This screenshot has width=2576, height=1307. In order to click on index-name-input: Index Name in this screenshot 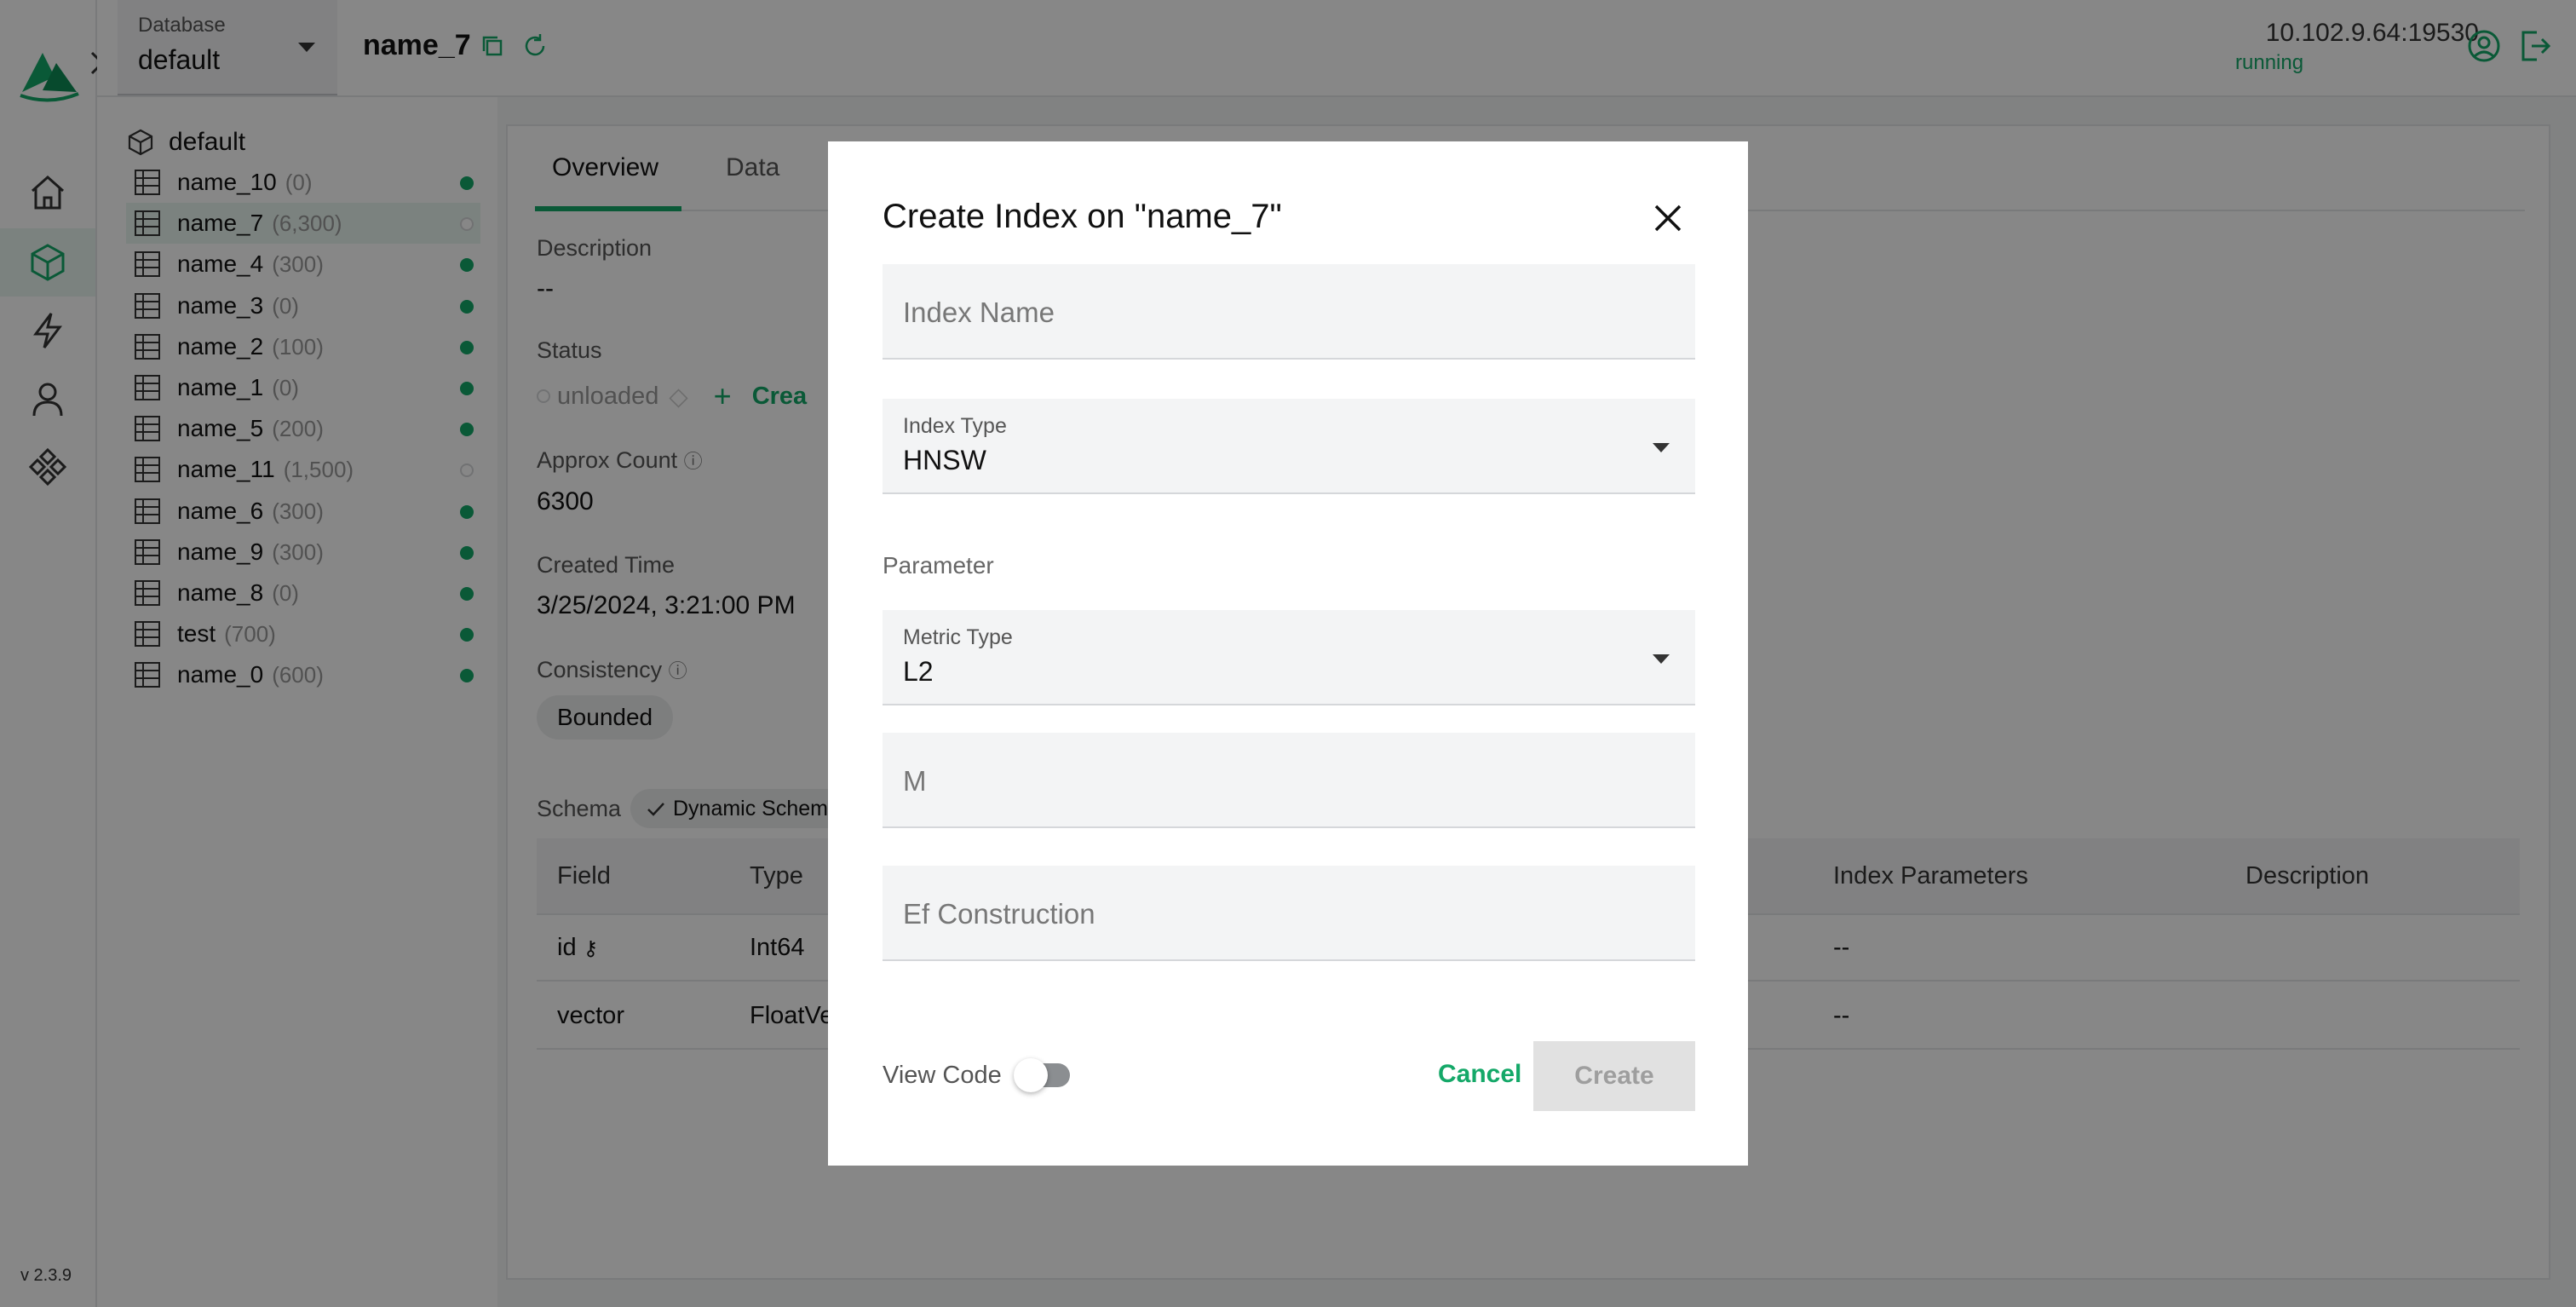, I will do `click(1289, 312)`.